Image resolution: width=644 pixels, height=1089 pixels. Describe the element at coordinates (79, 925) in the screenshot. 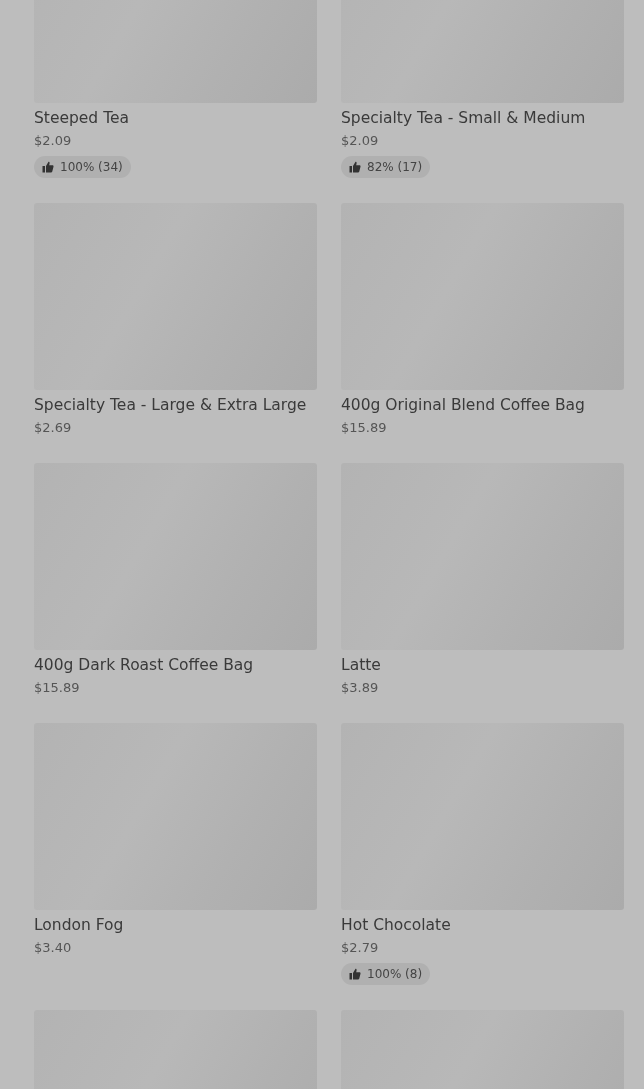

I see `product-name: London Fog` at that location.